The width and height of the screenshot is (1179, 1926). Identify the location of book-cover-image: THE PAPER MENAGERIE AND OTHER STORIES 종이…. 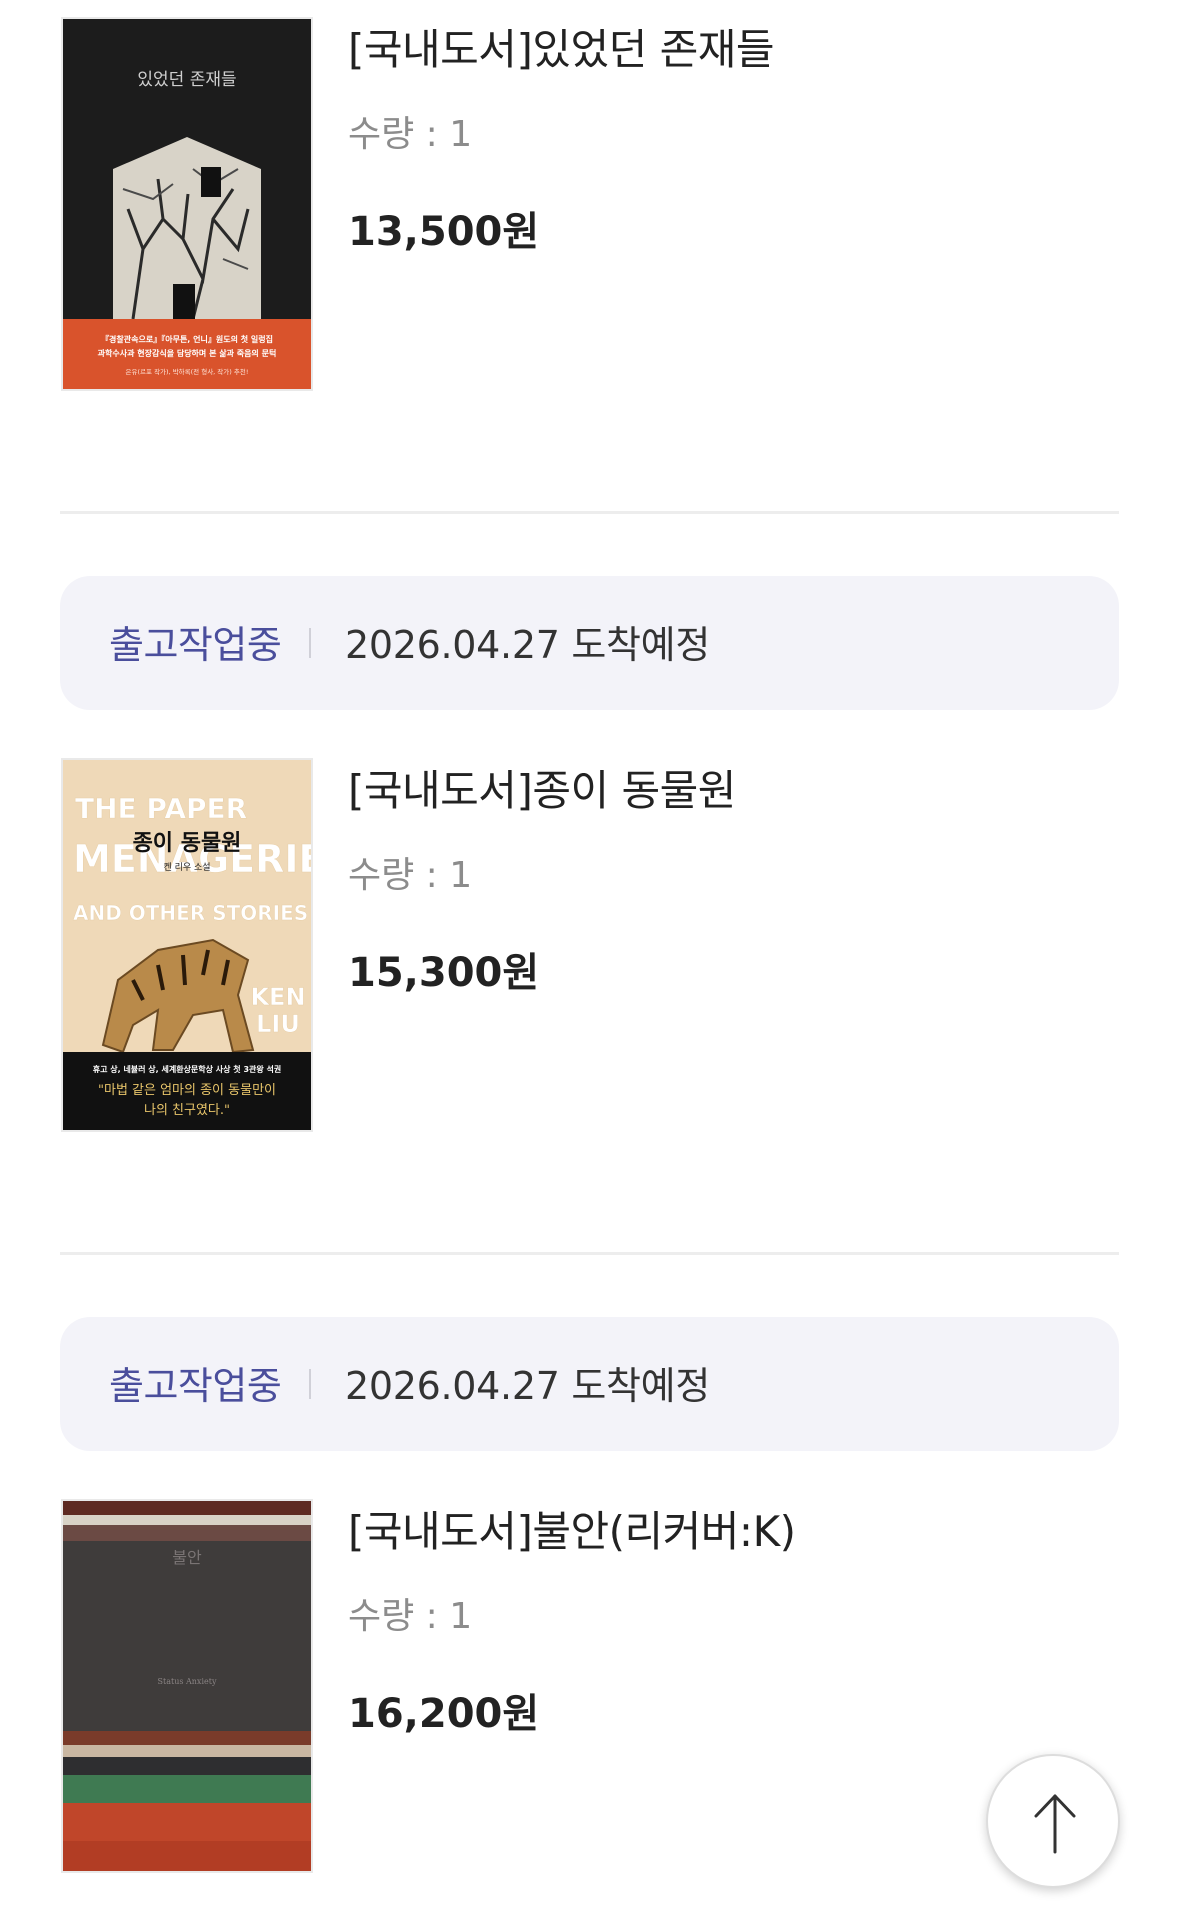
(187, 945).